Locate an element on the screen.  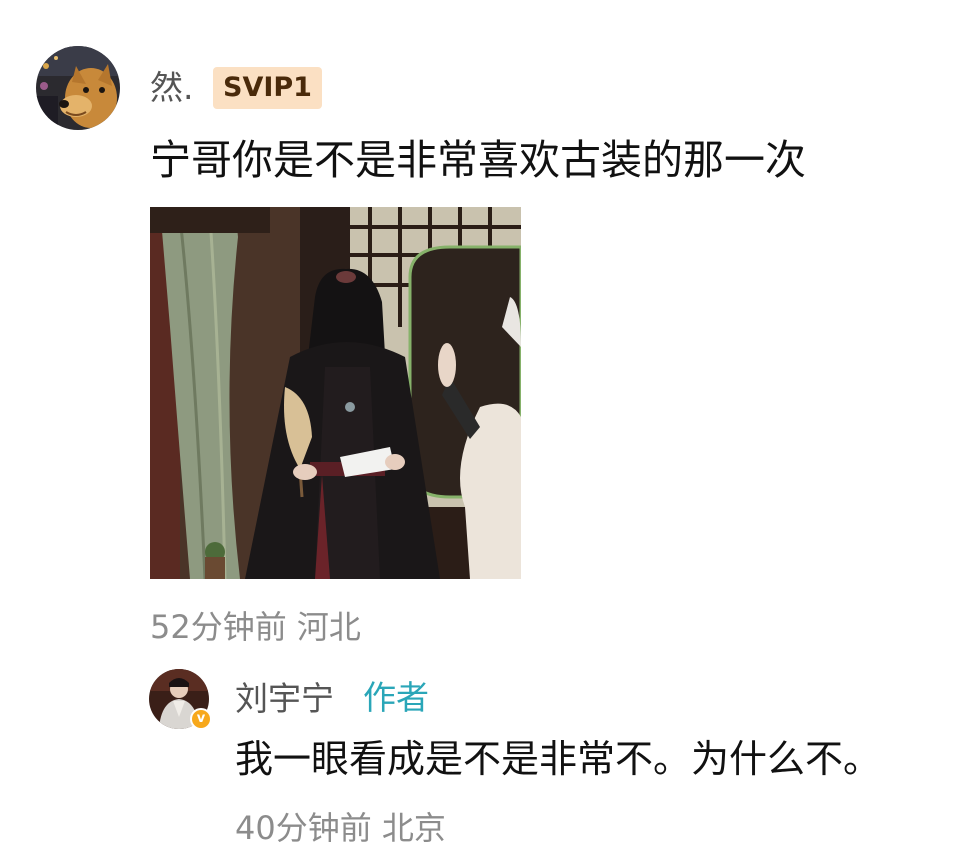
comment-meta: 52分钟前 河北 is located at coordinates (255, 627).